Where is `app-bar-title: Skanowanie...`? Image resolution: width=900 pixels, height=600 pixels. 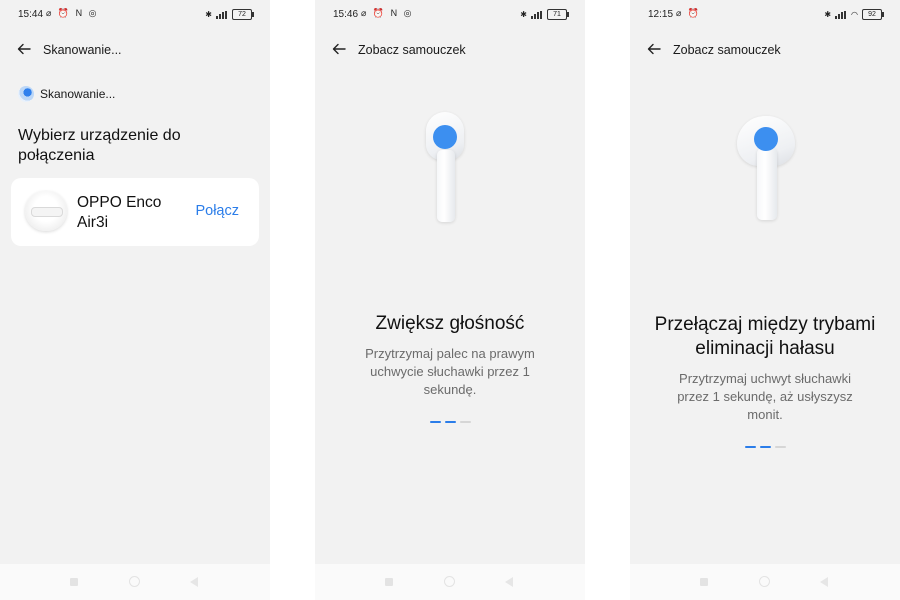
app-bar-title: Skanowanie... is located at coordinates (82, 50).